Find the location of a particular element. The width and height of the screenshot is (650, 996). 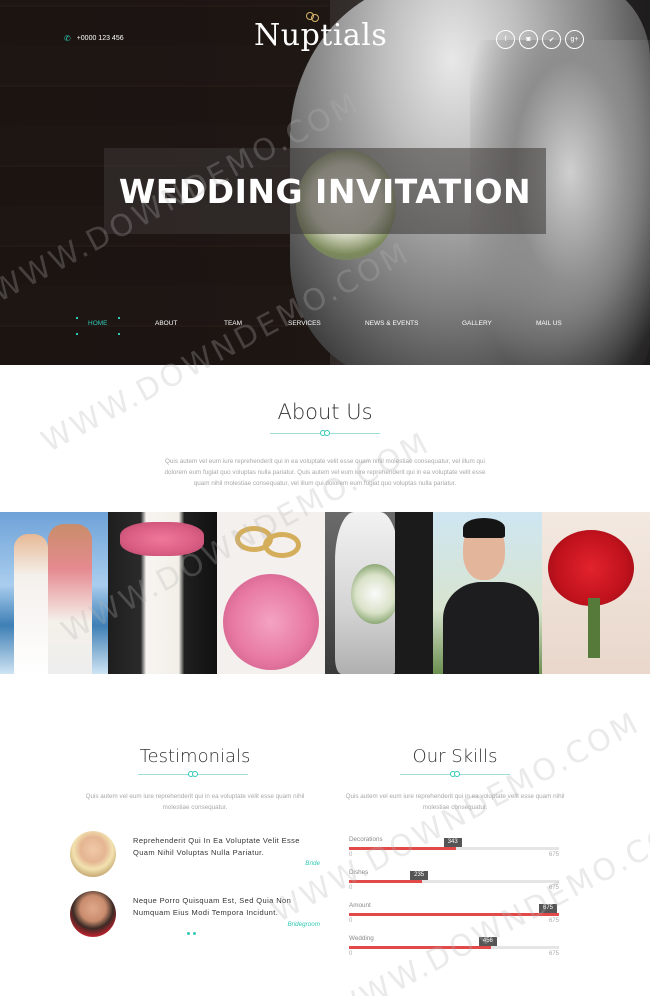

instagram-icon: ◙ is located at coordinates (528, 39).